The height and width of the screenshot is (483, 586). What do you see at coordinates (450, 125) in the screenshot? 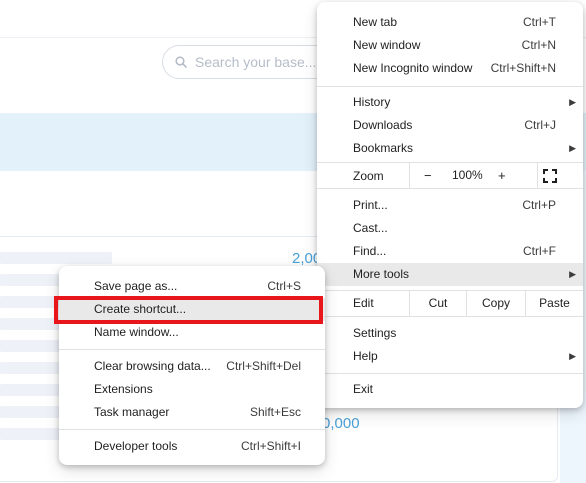
I see `menu-item-downloads: Downloads Ctrl+J` at bounding box center [450, 125].